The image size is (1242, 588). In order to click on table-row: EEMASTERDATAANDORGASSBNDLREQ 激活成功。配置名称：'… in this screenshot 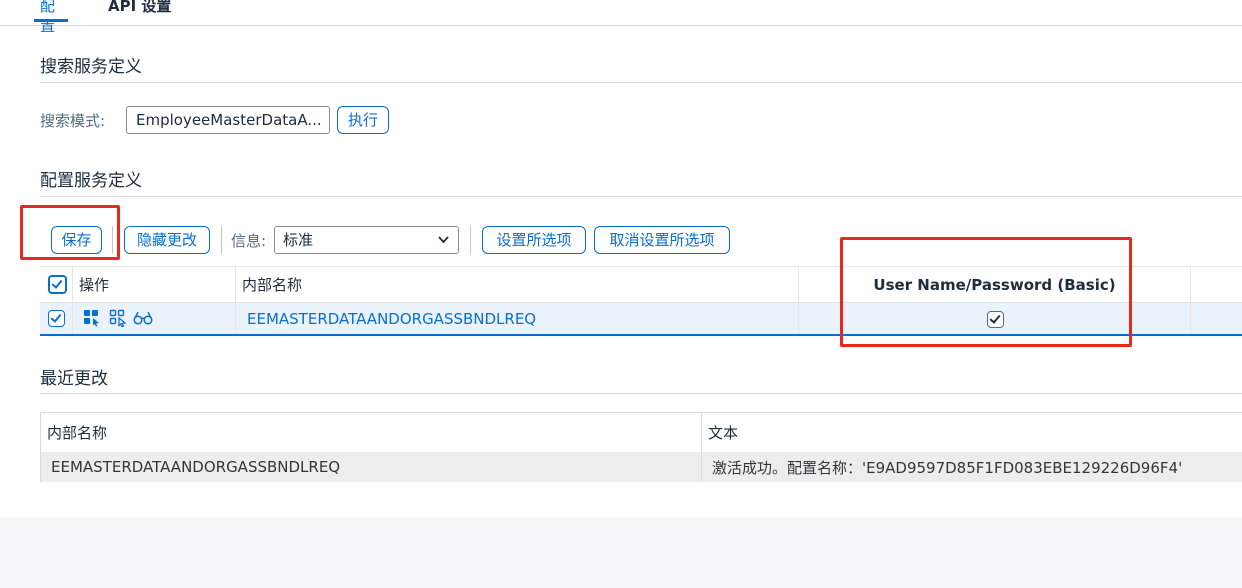, I will do `click(641, 467)`.